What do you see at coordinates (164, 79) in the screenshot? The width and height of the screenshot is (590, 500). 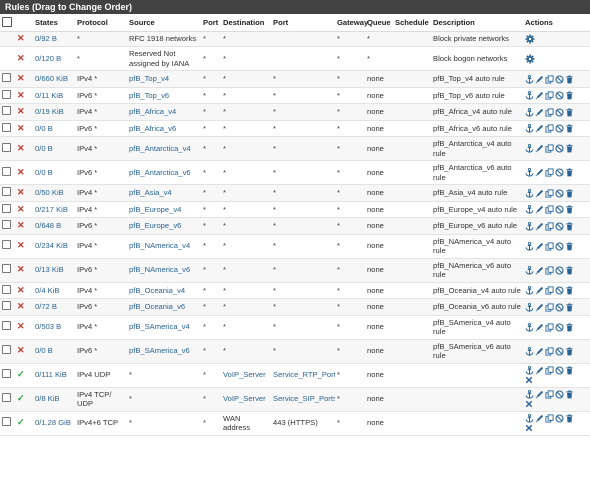 I see `source-cell: pfB_Top_v4` at bounding box center [164, 79].